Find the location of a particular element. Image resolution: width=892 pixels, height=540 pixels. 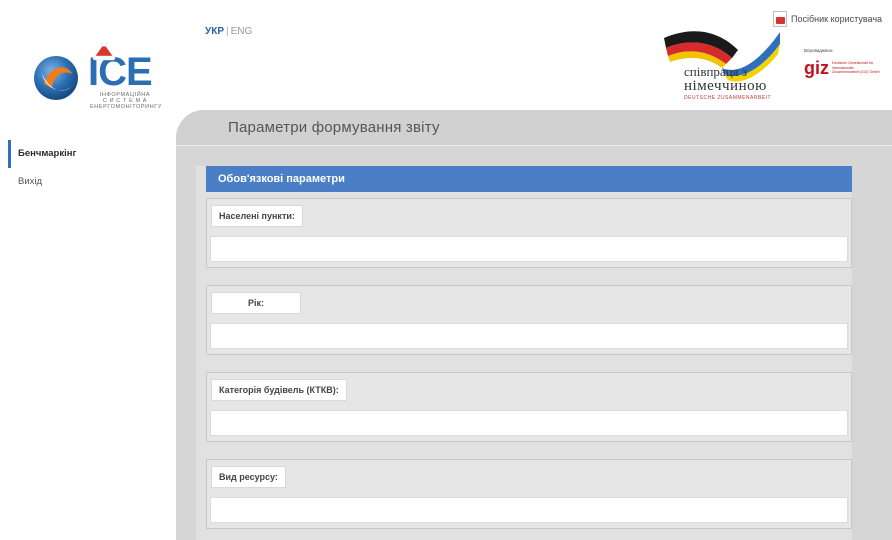

coop-line-2: німеччиною is located at coordinates (725, 86).